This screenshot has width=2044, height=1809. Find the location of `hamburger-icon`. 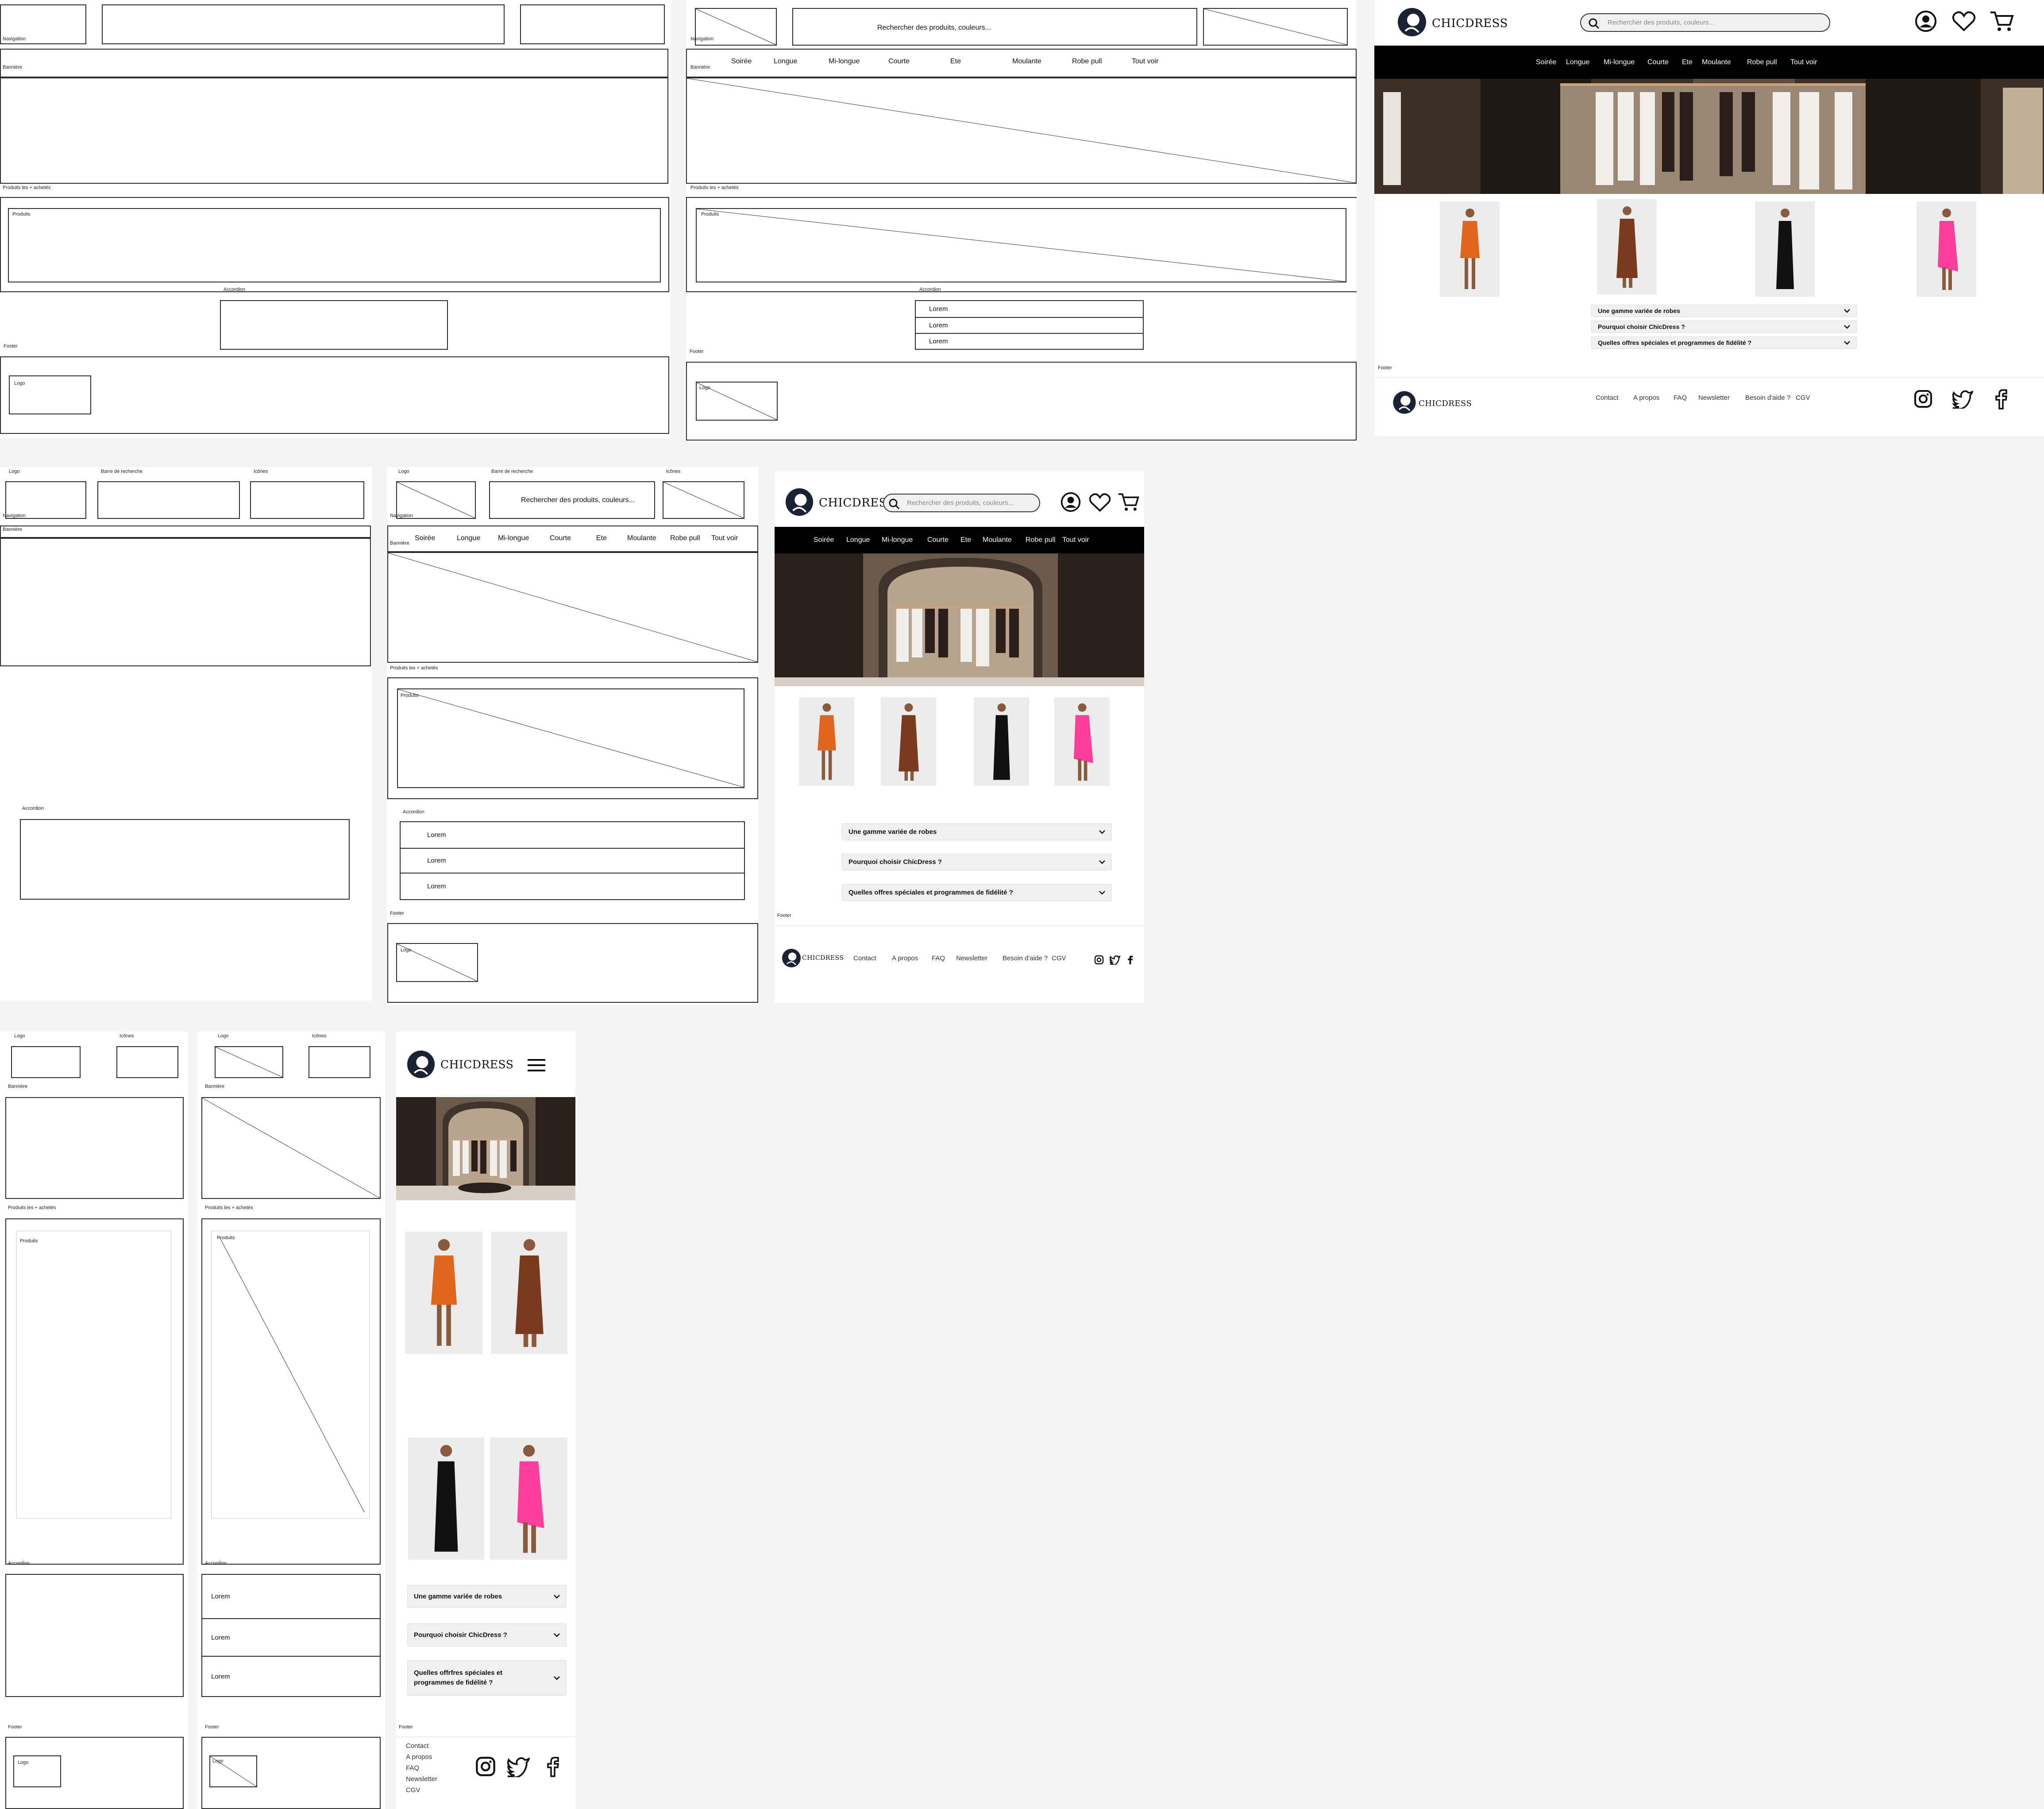

hamburger-icon is located at coordinates (536, 1065).